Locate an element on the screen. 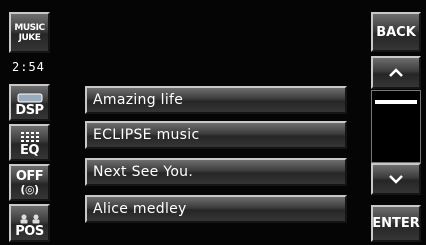 The height and width of the screenshot is (245, 426). track-item-3: Next See You. is located at coordinates (216, 172).